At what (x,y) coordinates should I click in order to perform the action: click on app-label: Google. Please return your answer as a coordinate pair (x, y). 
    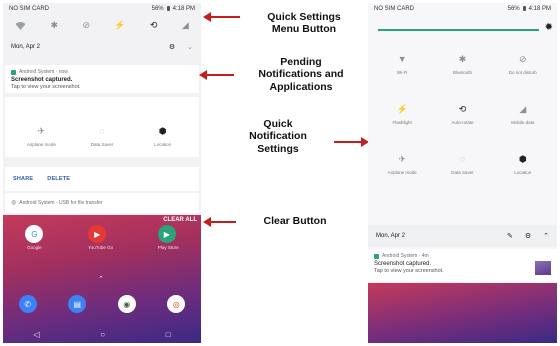
    Looking at the image, I should click on (34, 247).